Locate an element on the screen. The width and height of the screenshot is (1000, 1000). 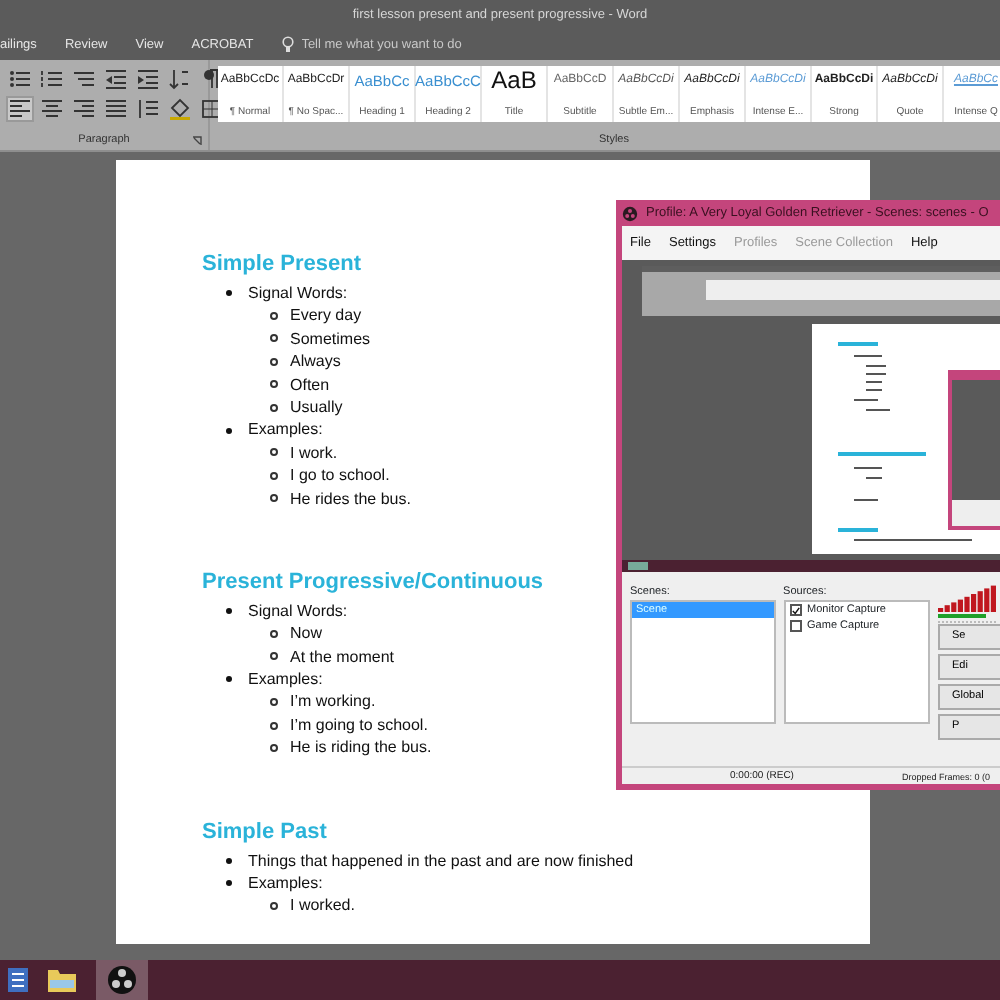
list-item: I work. is located at coordinates (314, 453).